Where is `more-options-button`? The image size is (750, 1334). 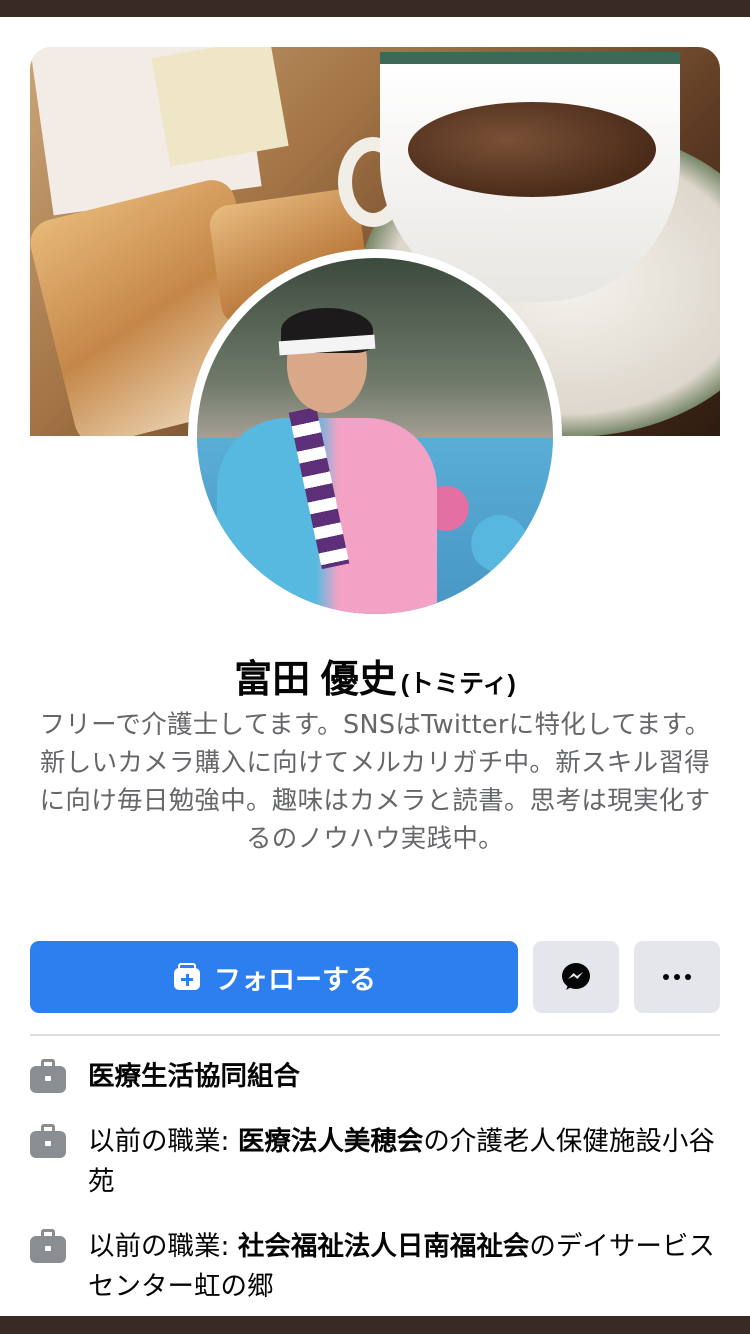 more-options-button is located at coordinates (677, 977).